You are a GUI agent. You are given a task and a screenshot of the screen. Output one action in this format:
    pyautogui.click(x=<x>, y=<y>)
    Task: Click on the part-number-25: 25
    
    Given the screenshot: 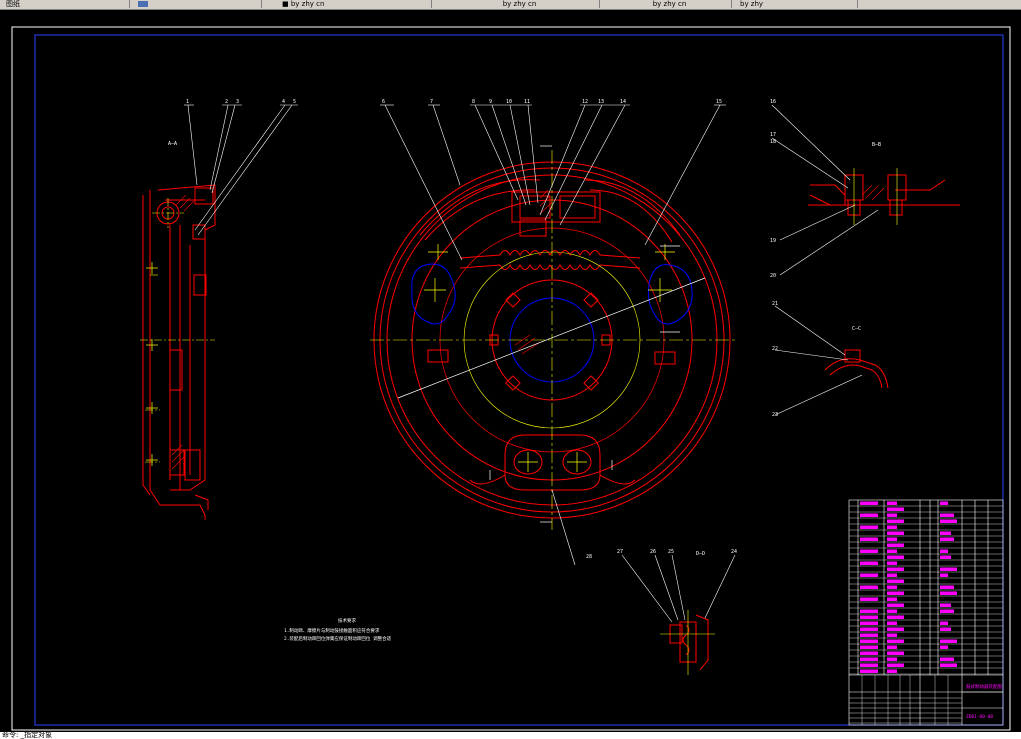 What is the action you would take?
    pyautogui.click(x=671, y=552)
    